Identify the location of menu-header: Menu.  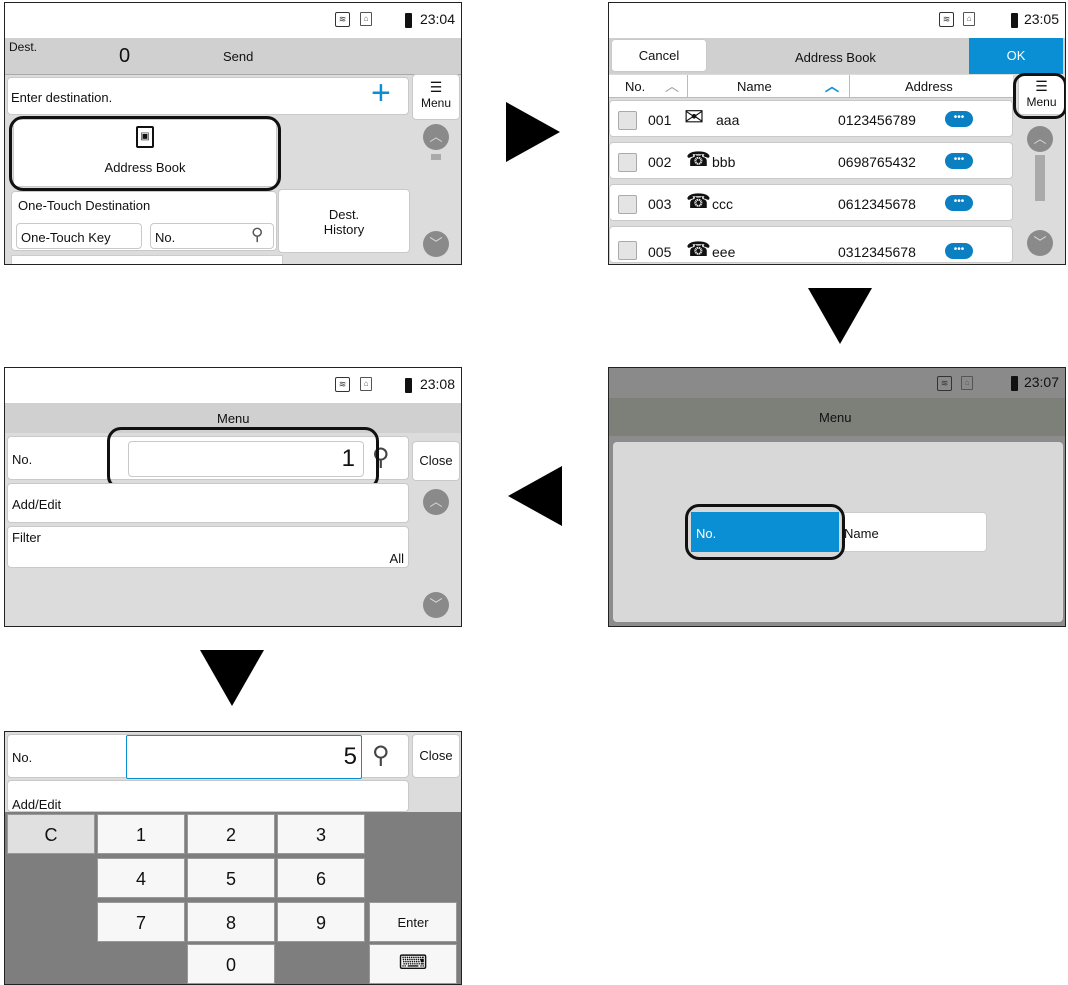
(233, 418).